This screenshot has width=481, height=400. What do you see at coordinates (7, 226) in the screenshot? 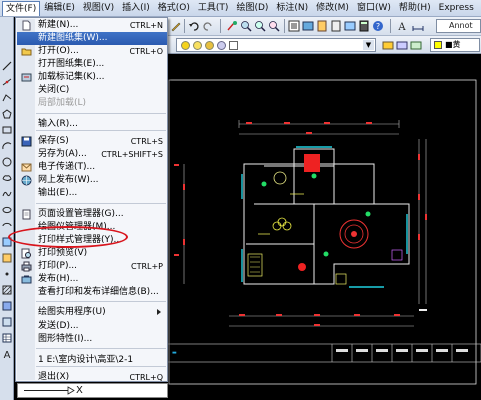
I see `ellipse-arc-icon` at bounding box center [7, 226].